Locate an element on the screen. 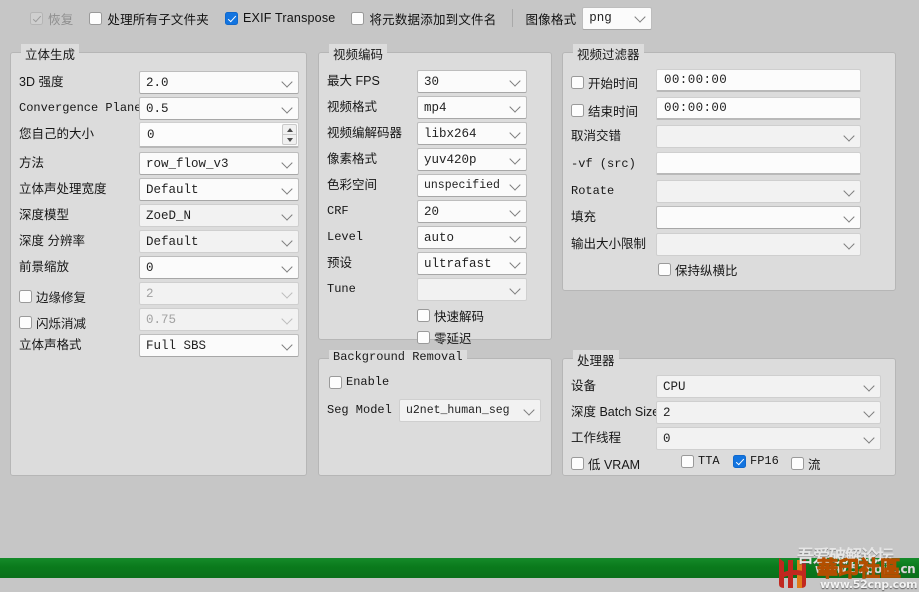  depth-model-combo: ZoeD_N is located at coordinates (219, 215).